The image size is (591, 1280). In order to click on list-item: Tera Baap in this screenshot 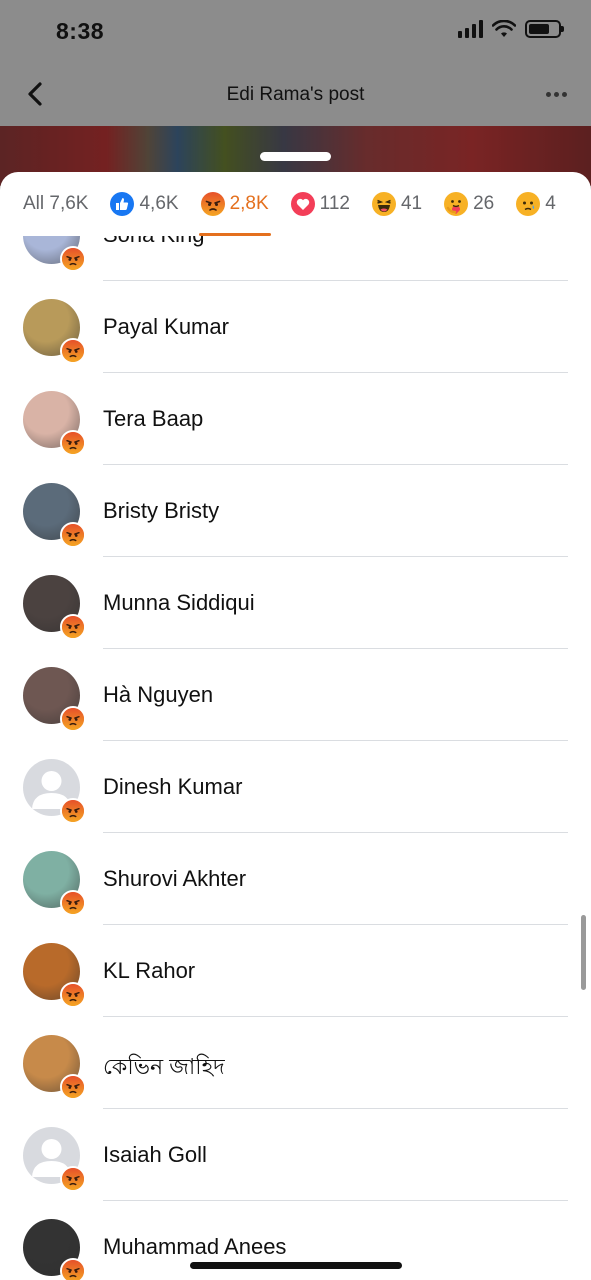, I will do `click(295, 419)`.